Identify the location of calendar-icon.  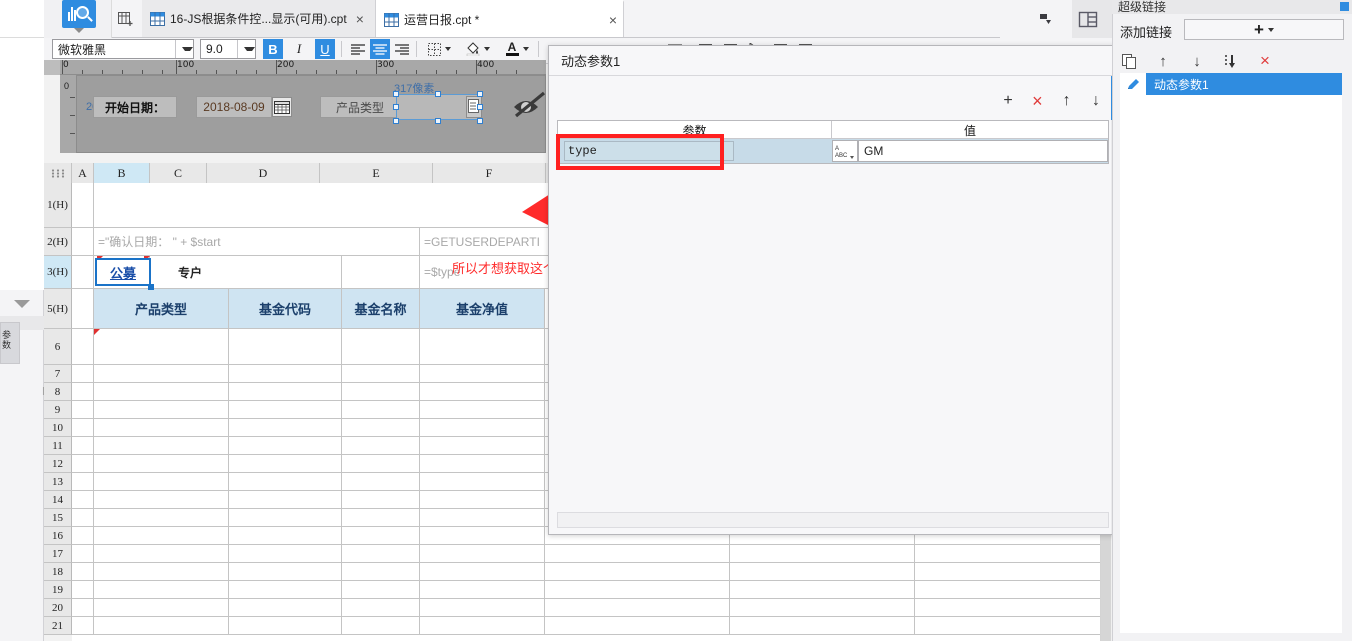
(282, 107).